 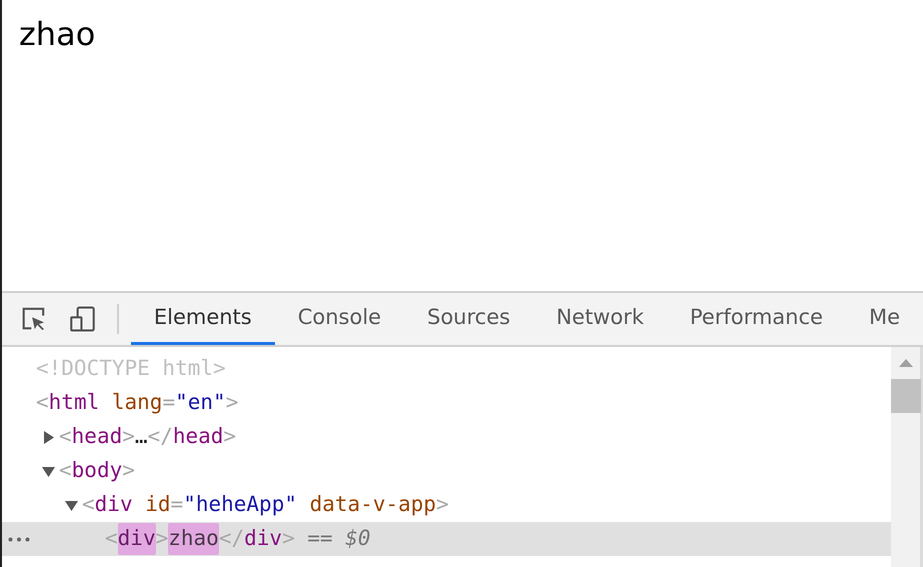 I want to click on dom-node-text: <div id="heheApp" data-v-app>, so click(x=265, y=504).